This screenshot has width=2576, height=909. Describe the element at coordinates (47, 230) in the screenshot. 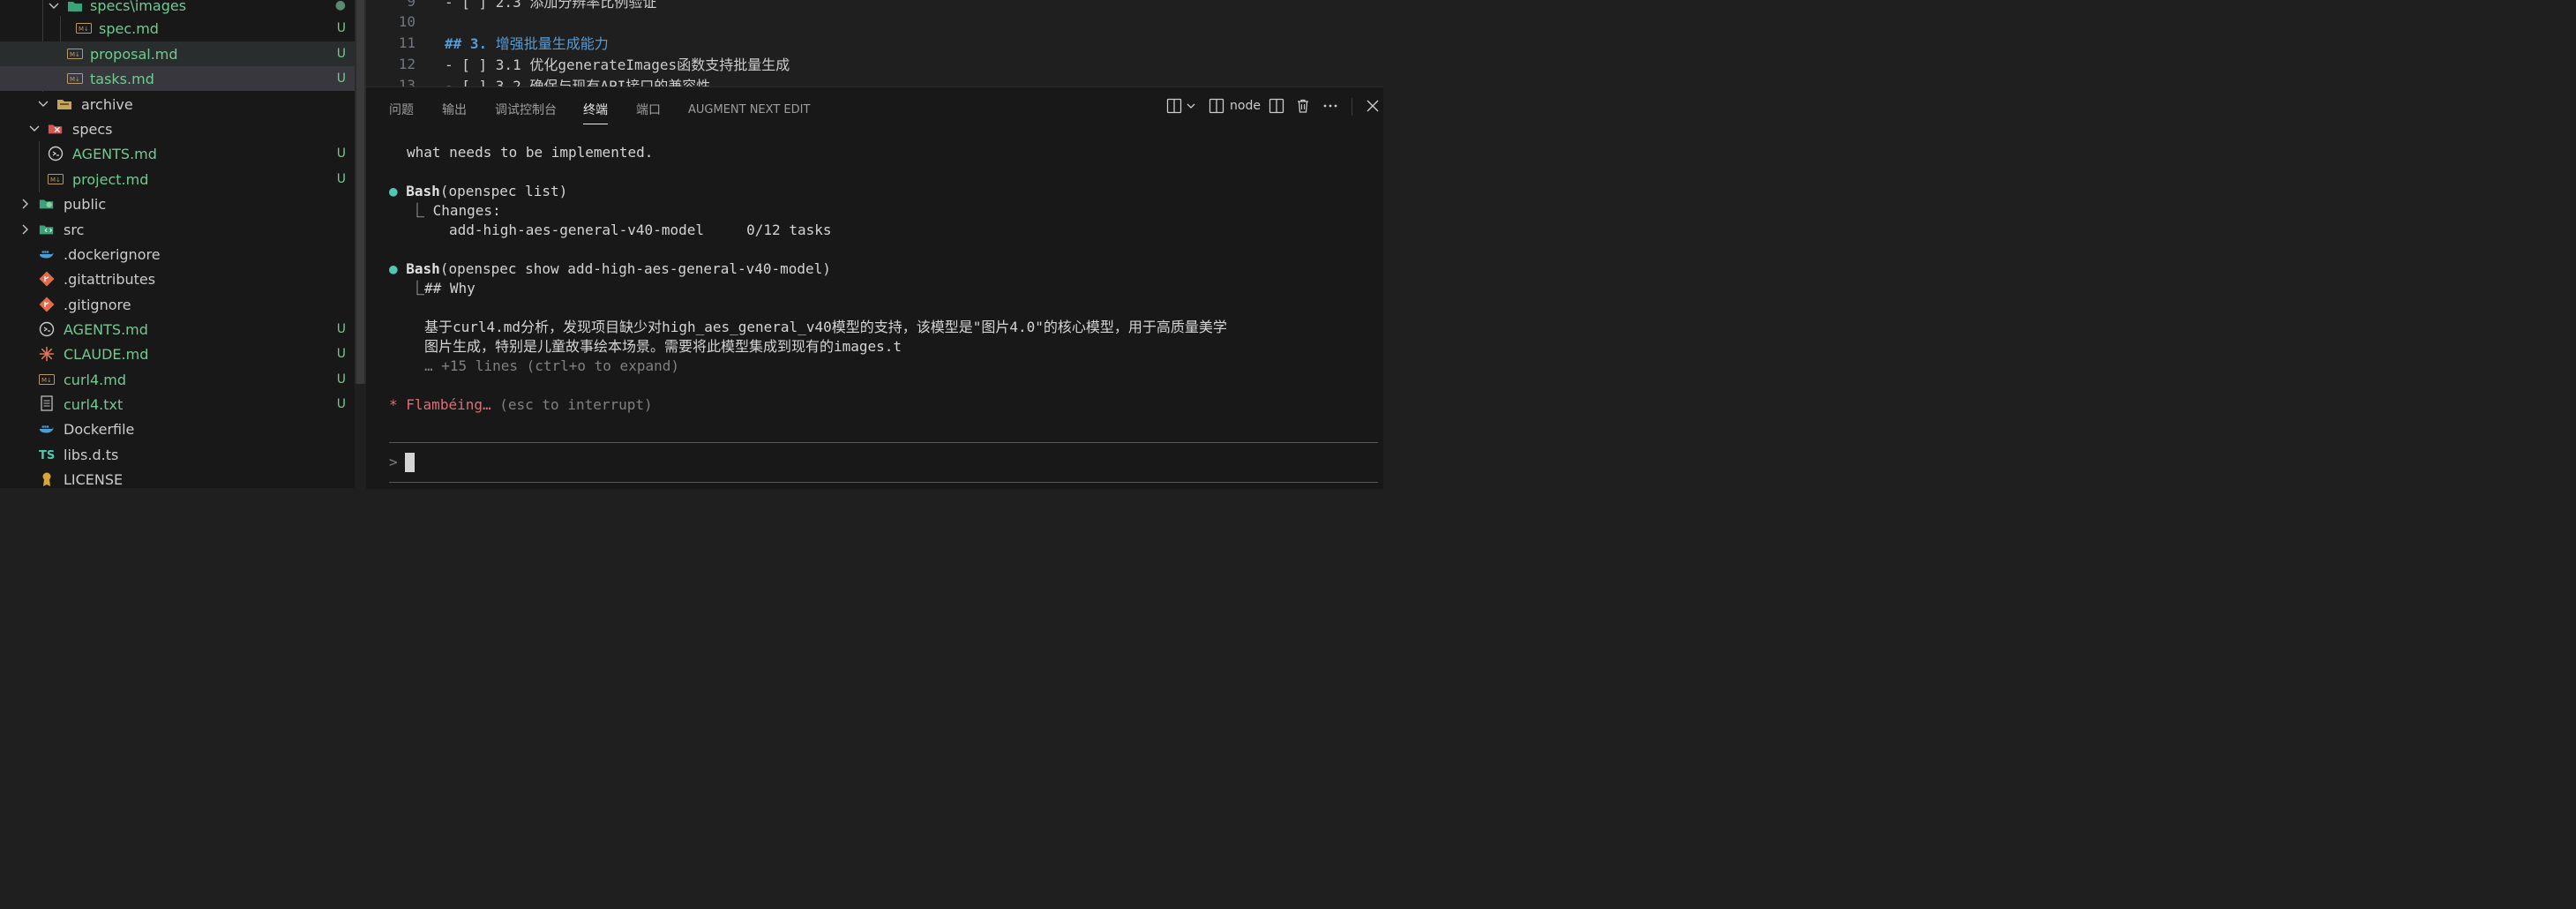

I see `folder-src-icon` at that location.